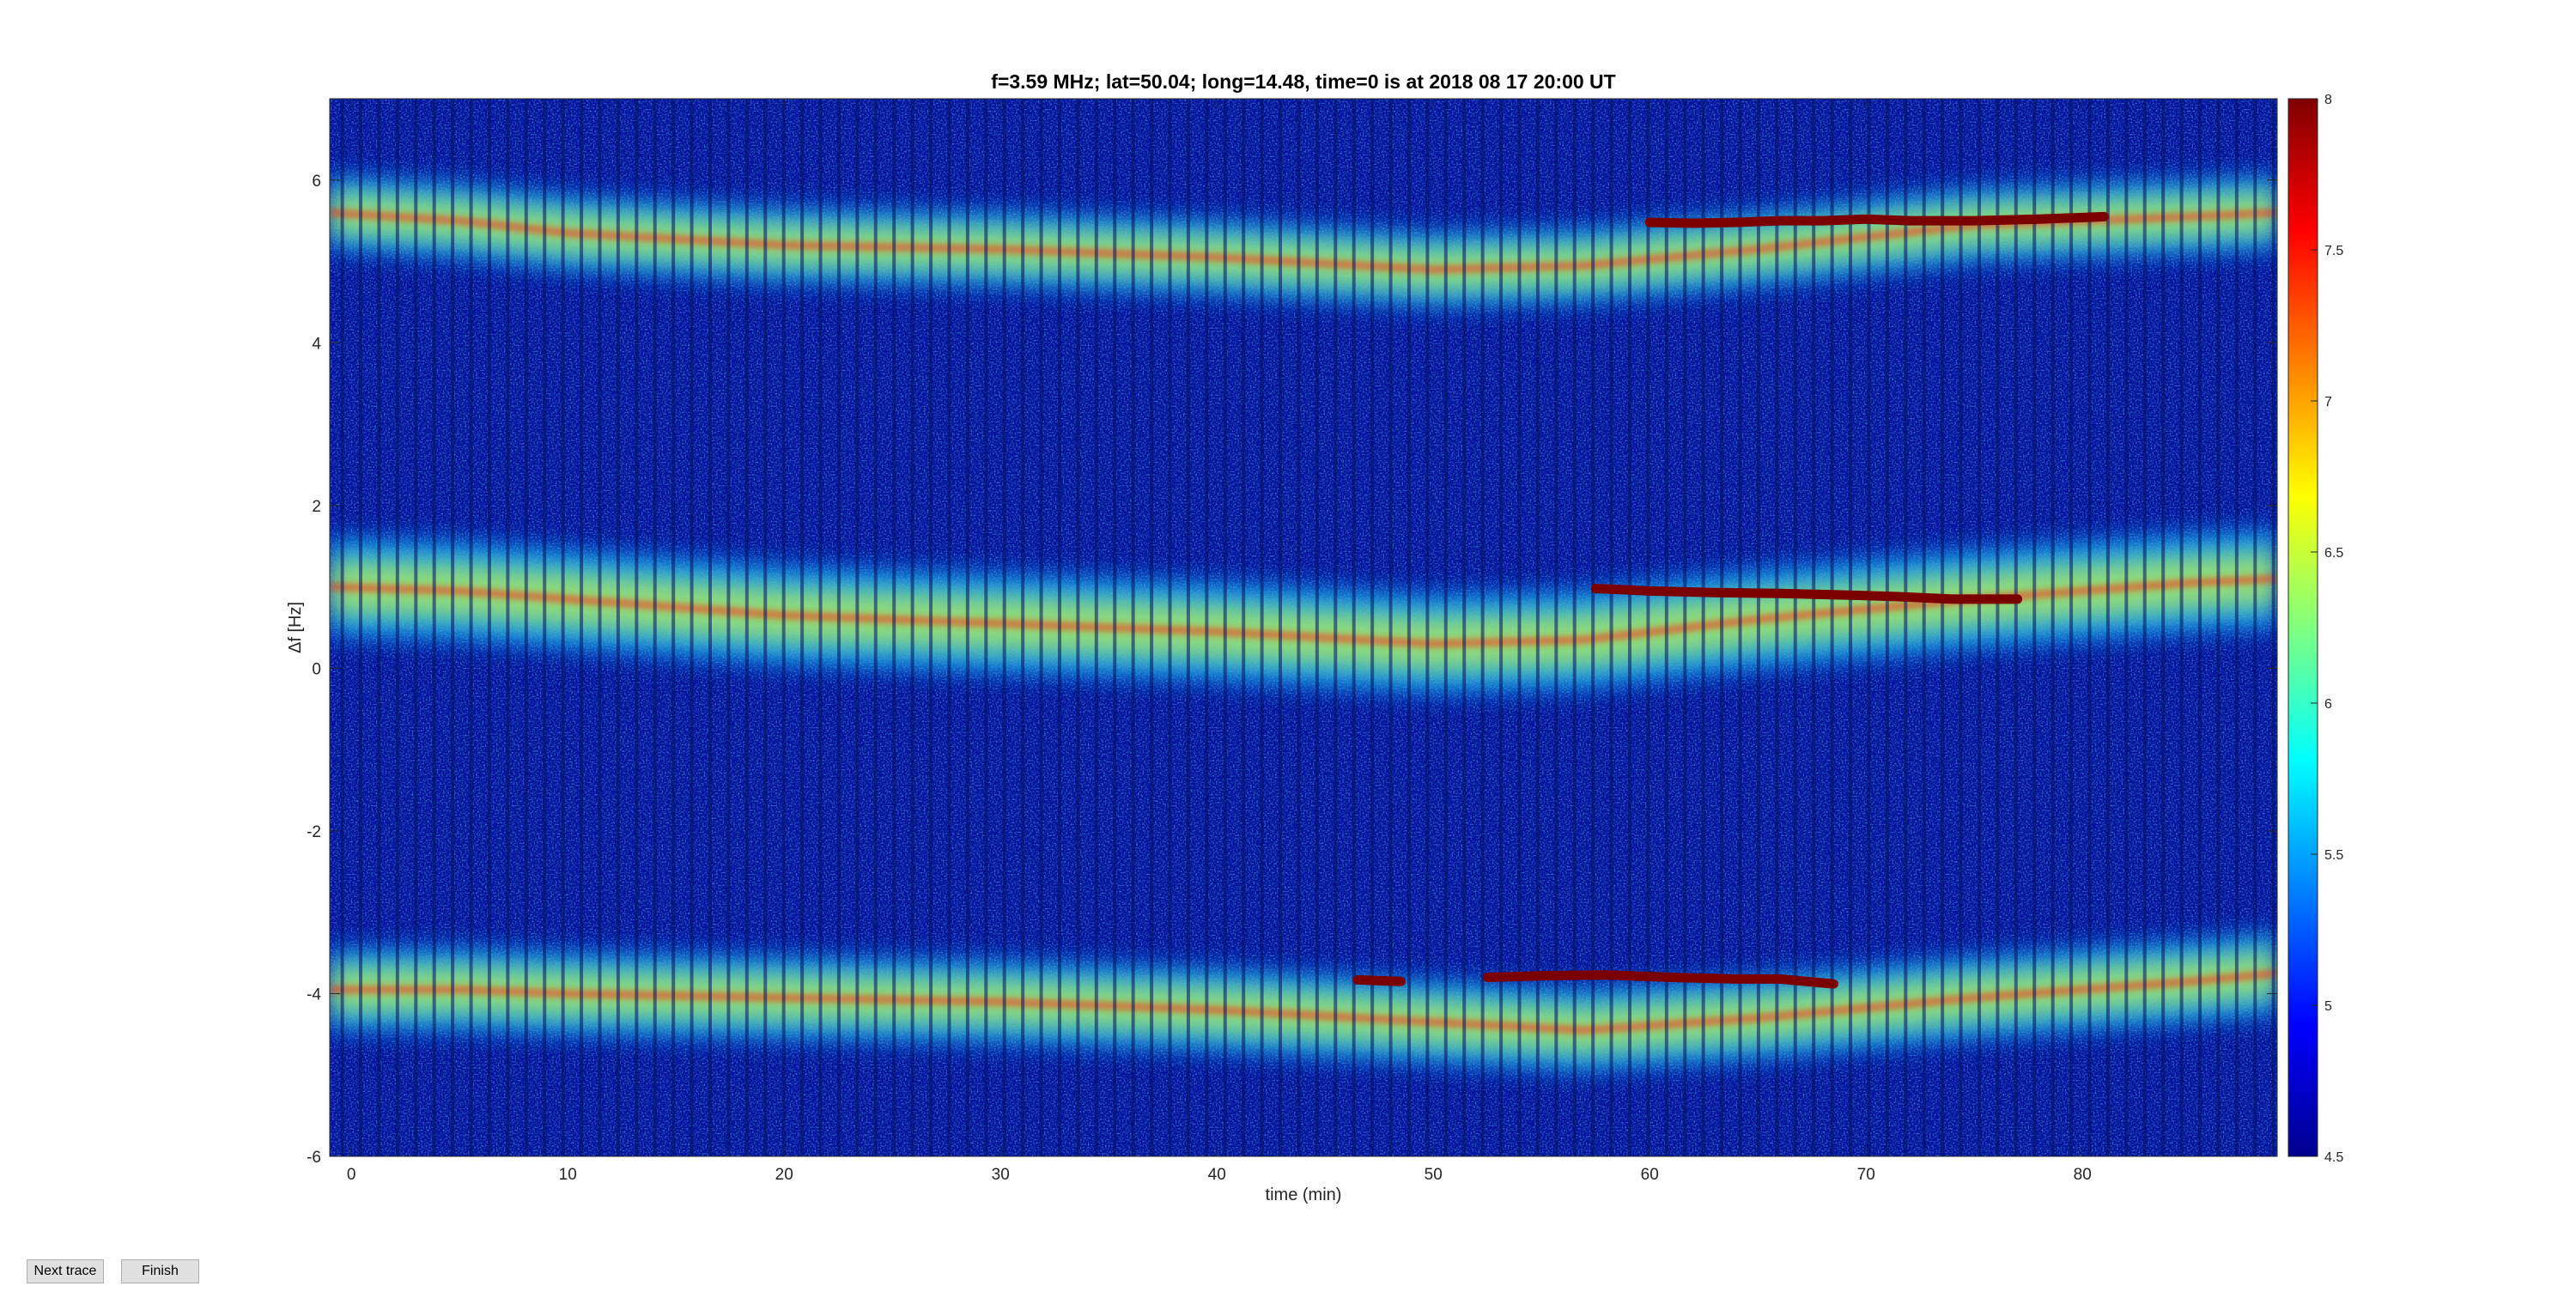 The image size is (2576, 1292). I want to click on colorbar-tick-label: 5, so click(2328, 1006).